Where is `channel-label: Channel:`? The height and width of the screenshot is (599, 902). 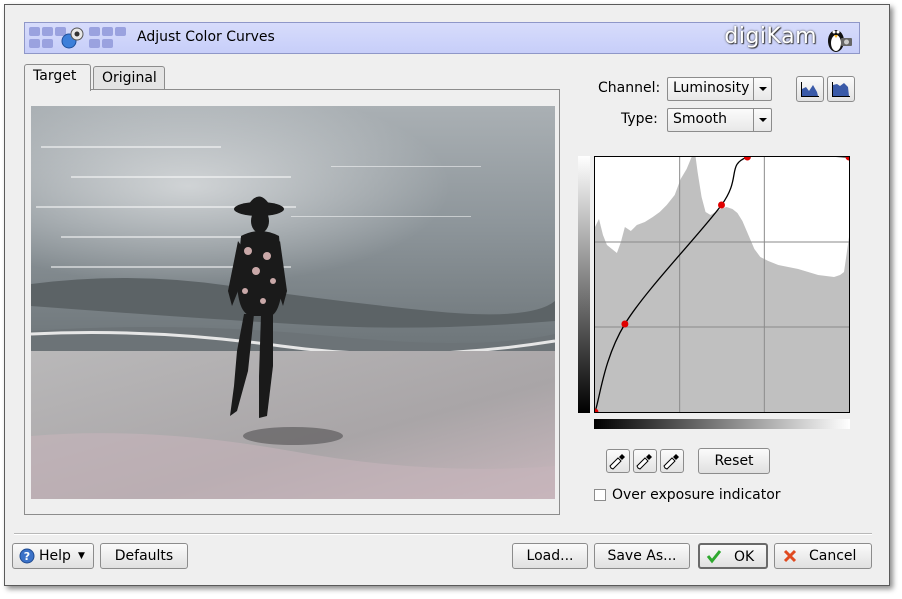
channel-label: Channel: is located at coordinates (629, 88).